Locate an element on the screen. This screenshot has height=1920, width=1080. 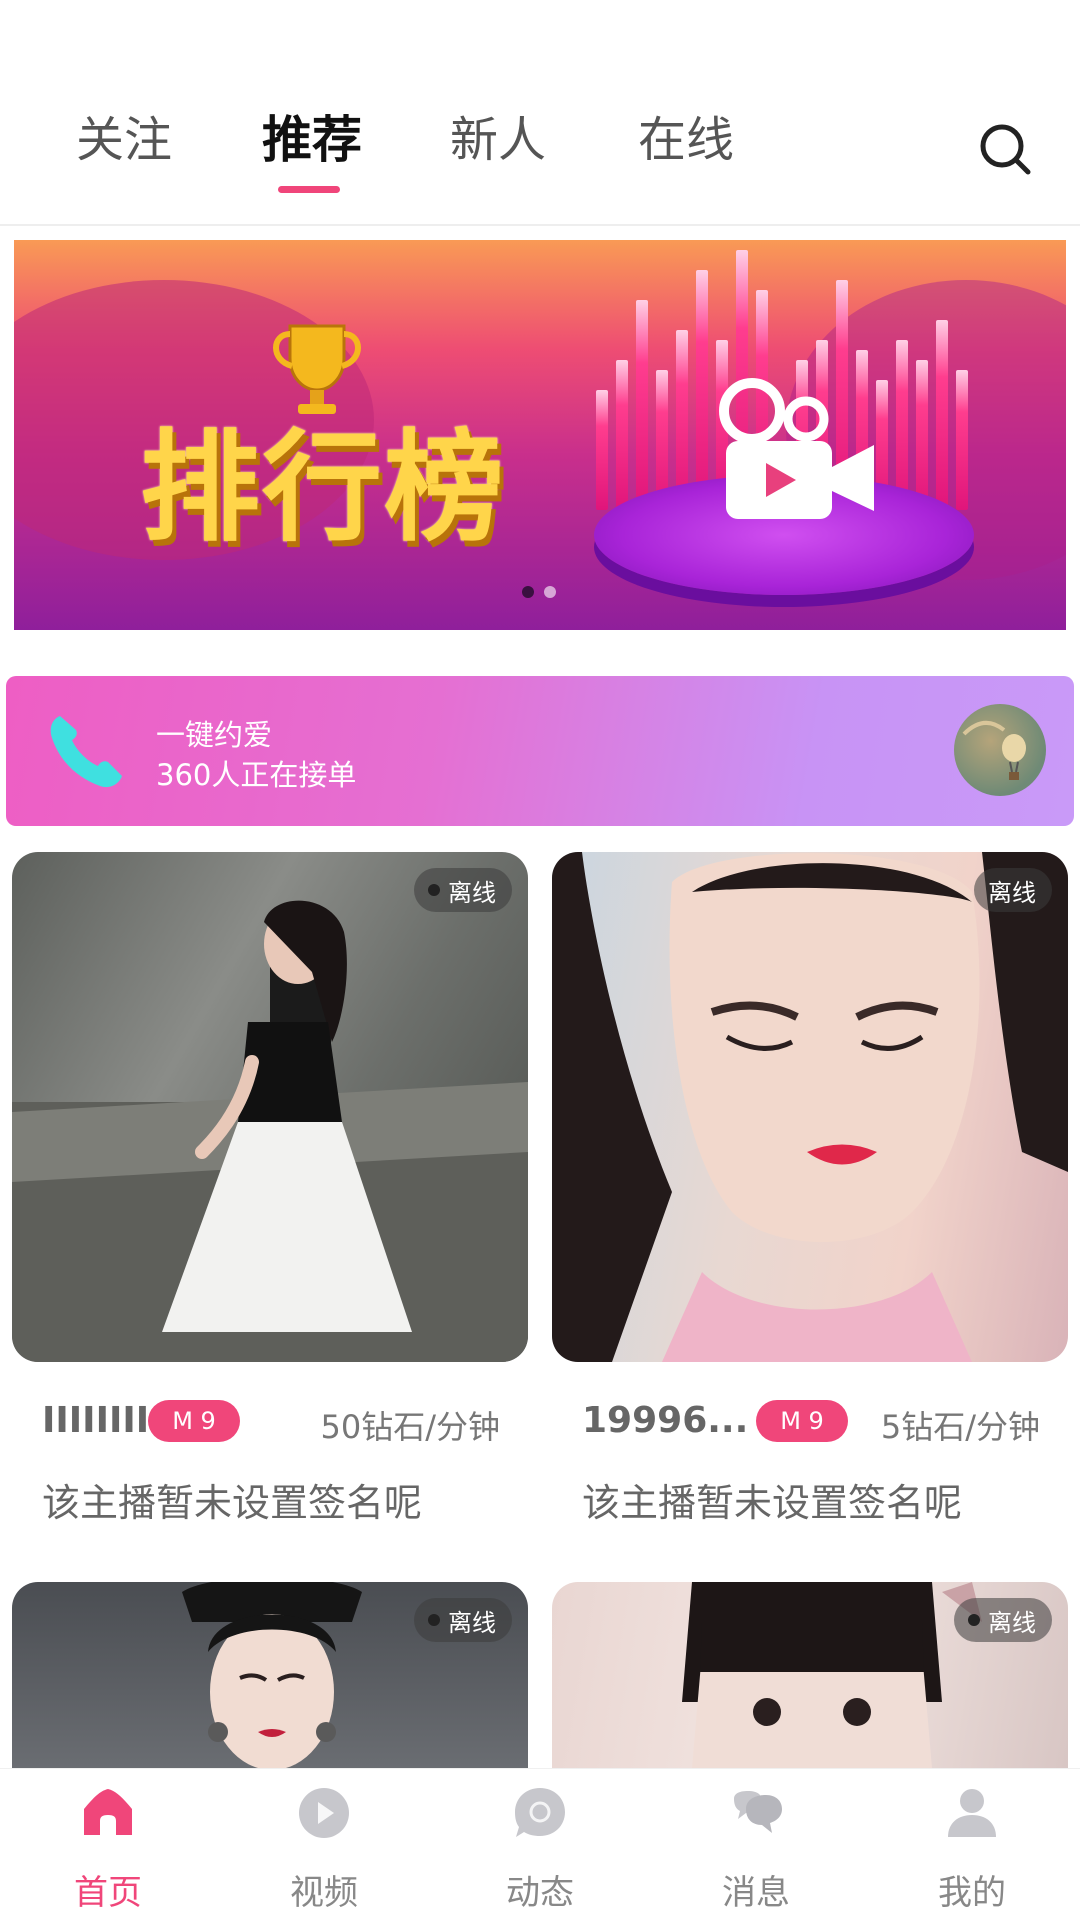
avatar is located at coordinates (1000, 750).